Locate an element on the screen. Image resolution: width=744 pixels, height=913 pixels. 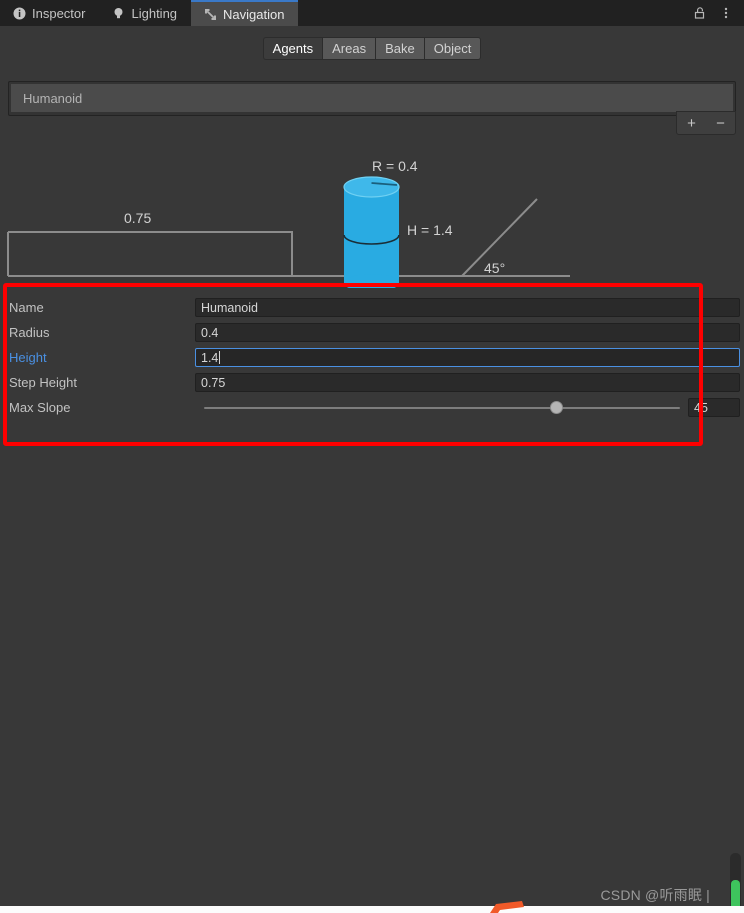
tab-bake-label: Bake is located at coordinates (400, 48).